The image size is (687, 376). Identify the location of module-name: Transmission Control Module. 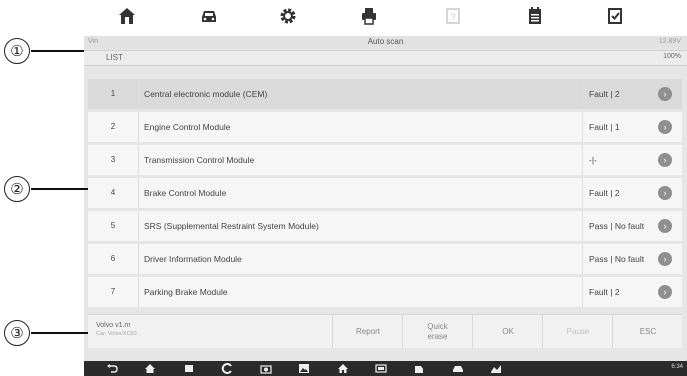
(199, 160).